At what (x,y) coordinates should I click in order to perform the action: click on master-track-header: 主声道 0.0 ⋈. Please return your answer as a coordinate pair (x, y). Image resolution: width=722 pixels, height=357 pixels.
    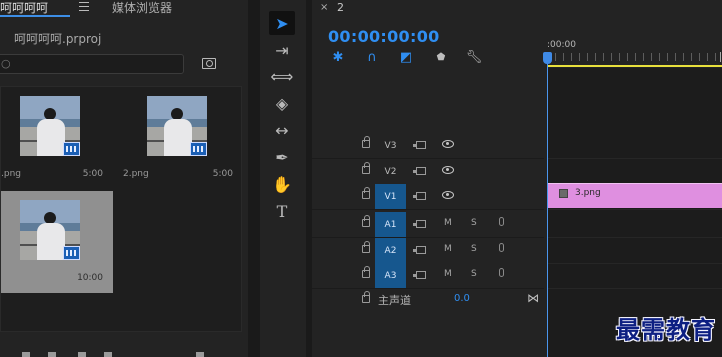
    Looking at the image, I should click on (428, 300).